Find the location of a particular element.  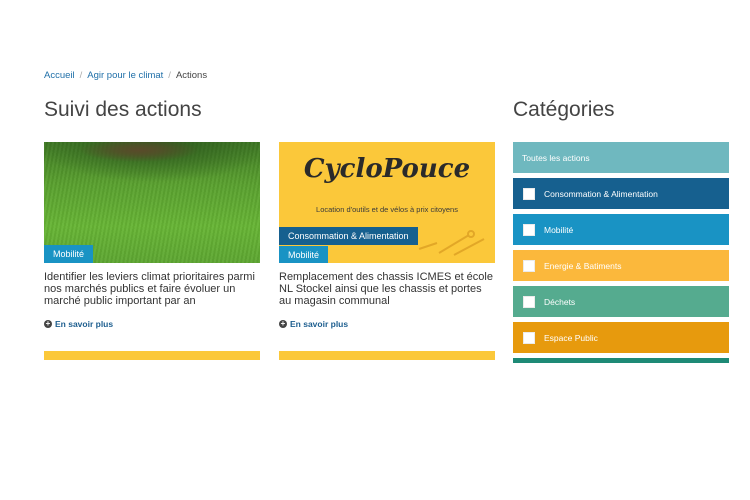

breadcrumb-home-link: Accueil is located at coordinates (59, 75).